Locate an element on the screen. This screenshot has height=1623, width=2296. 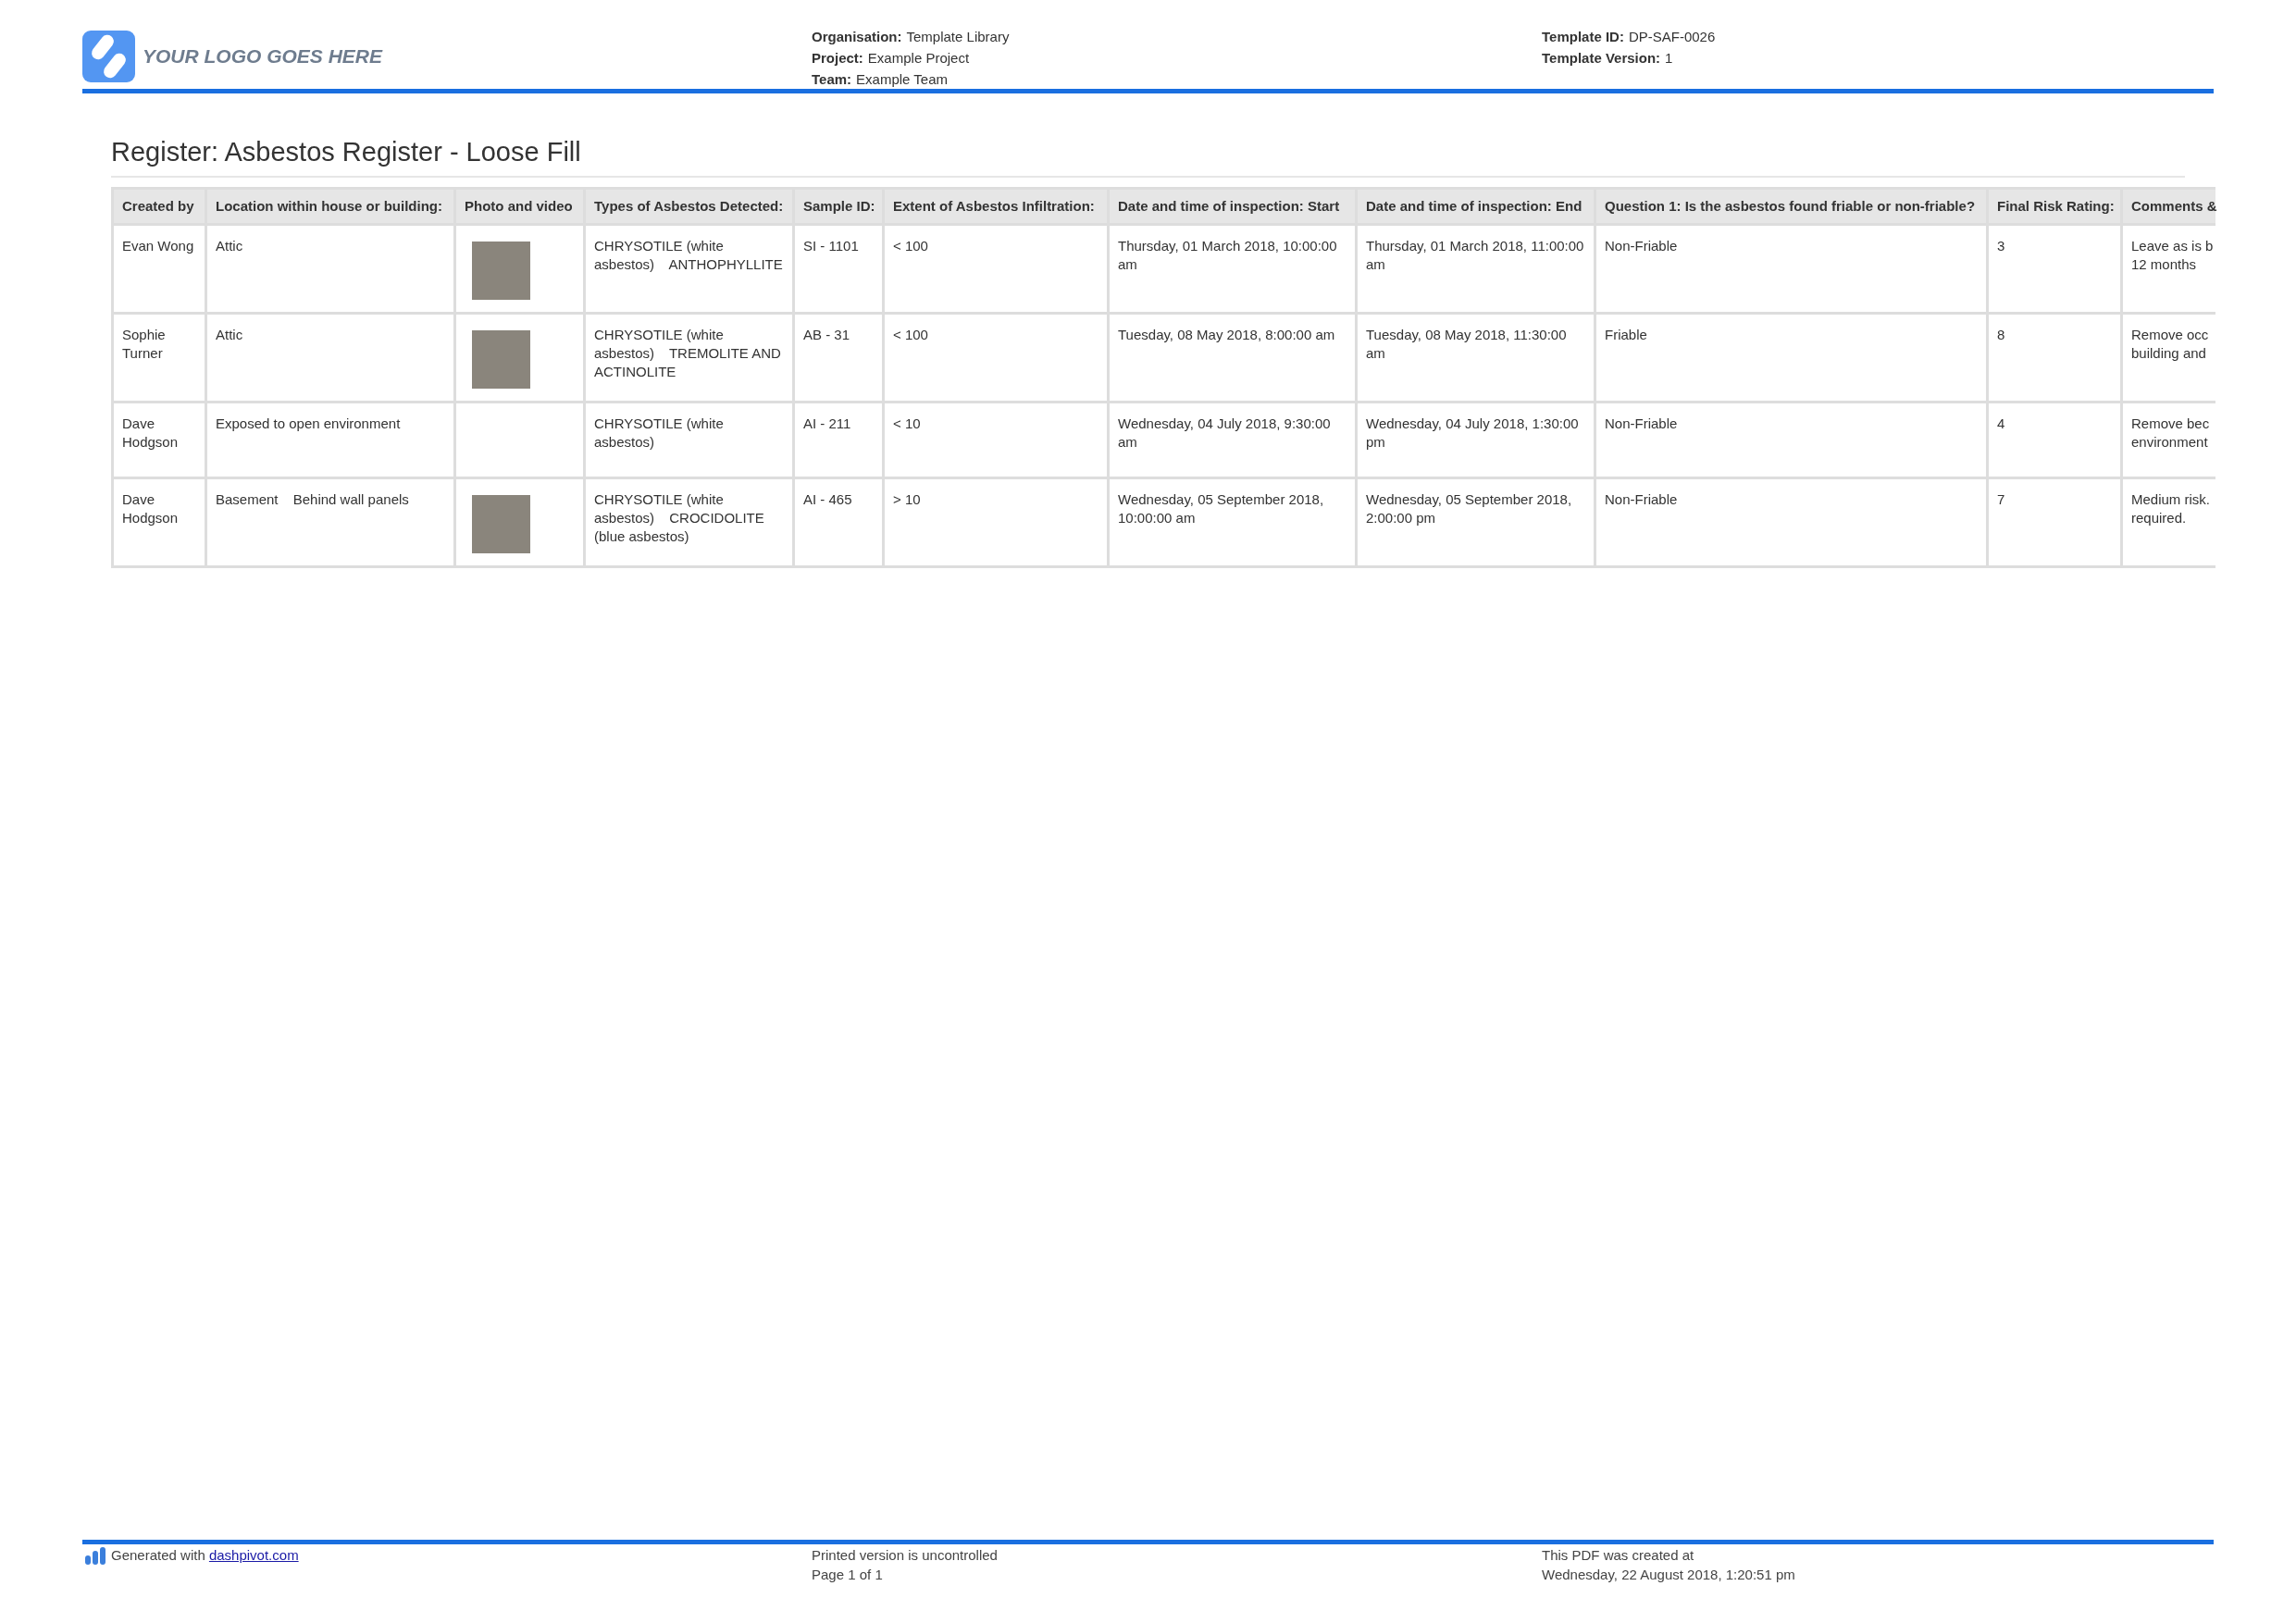
column-header: Date and time of inspection: Start is located at coordinates (1233, 206).